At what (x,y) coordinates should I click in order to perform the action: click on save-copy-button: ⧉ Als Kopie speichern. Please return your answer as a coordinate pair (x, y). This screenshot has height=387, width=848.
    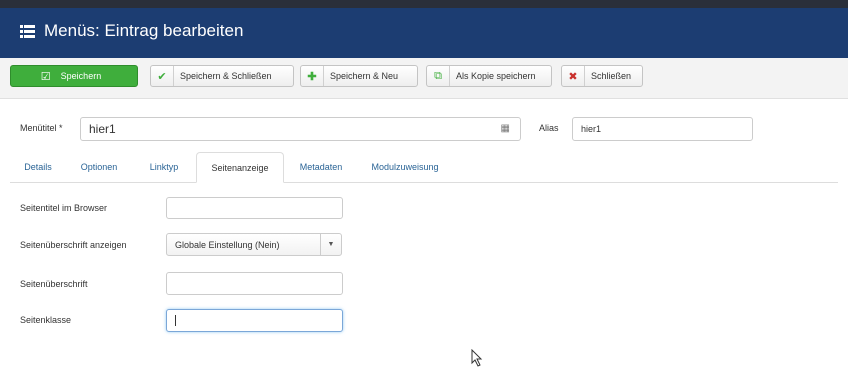
    Looking at the image, I should click on (489, 76).